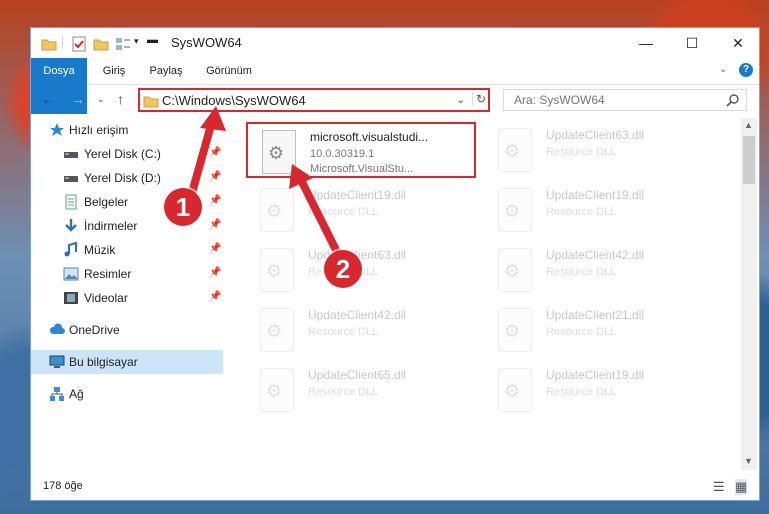 The image size is (769, 514). What do you see at coordinates (395, 43) in the screenshot?
I see `title-bar: | ▾ ▬ SysWOW64 — ☐ ✕` at bounding box center [395, 43].